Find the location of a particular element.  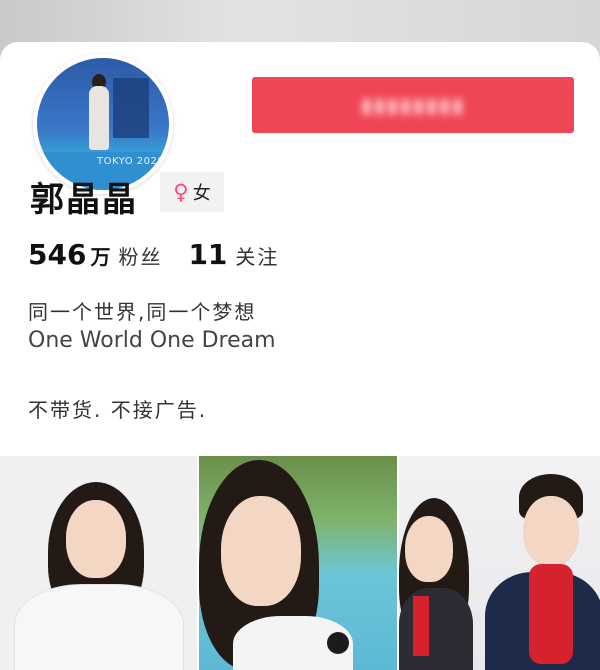

followers-stat: 546 万 粉丝 is located at coordinates (95, 254).